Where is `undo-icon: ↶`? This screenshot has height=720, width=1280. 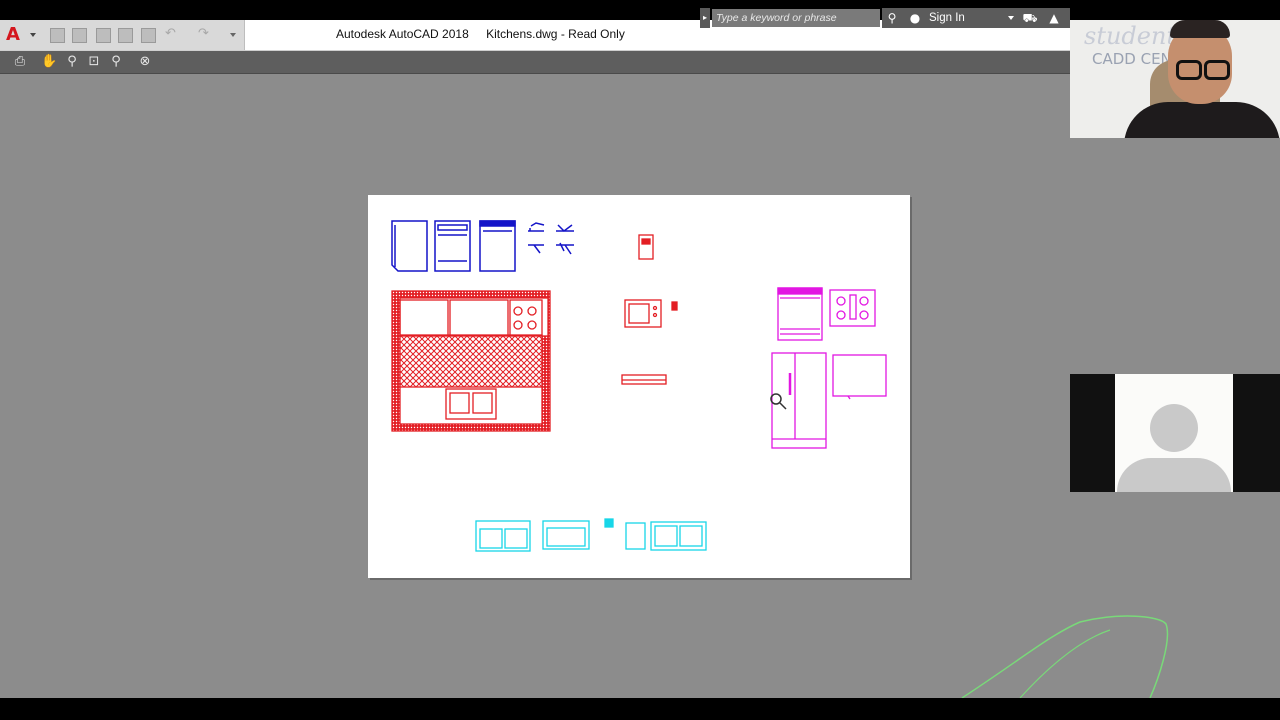 undo-icon: ↶ is located at coordinates (170, 33).